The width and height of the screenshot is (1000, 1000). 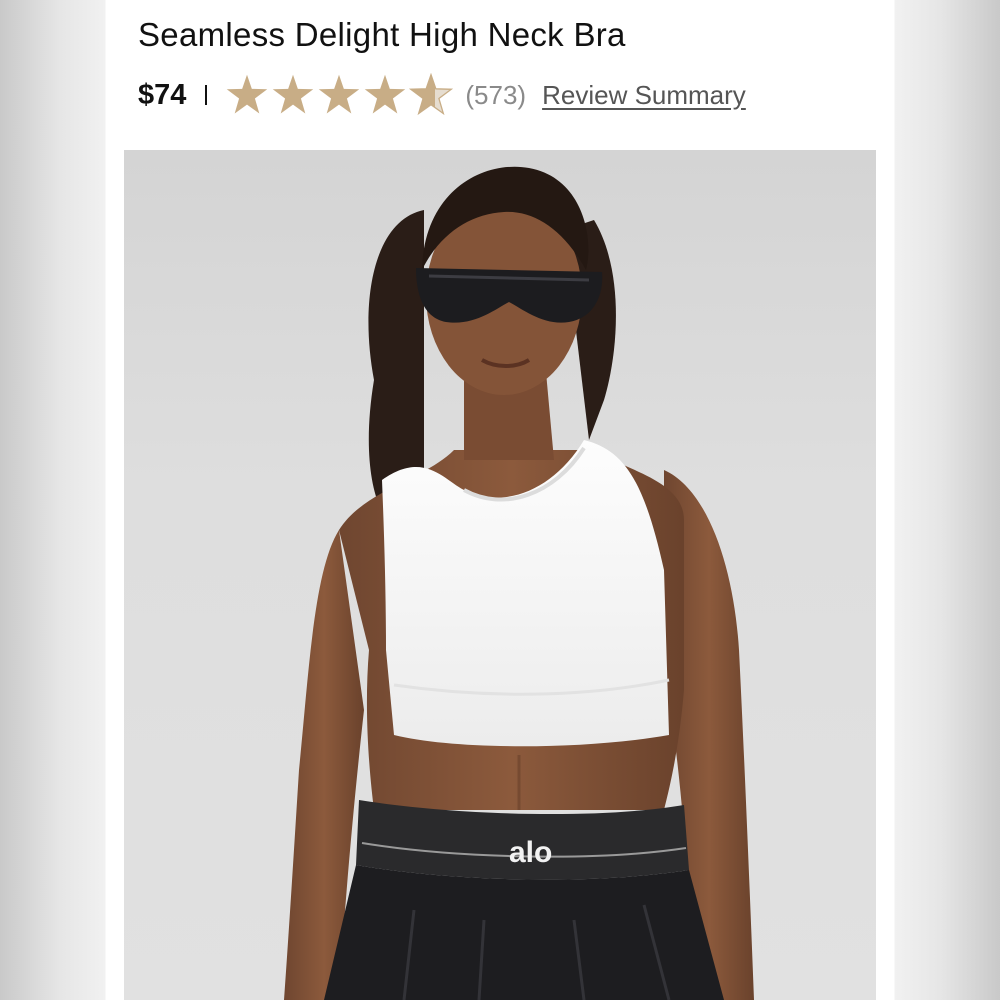 What do you see at coordinates (644, 95) in the screenshot?
I see `review-summary-link: Review Summary` at bounding box center [644, 95].